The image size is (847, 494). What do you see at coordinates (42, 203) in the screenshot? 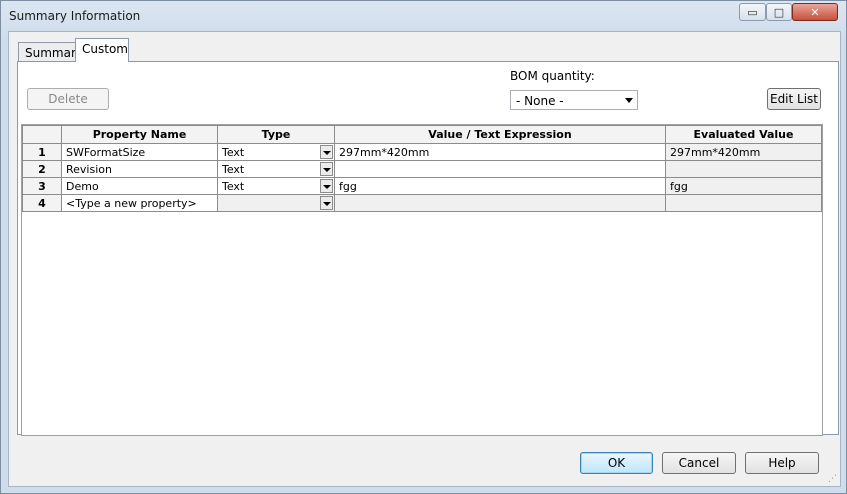
I see `row-number: 4` at bounding box center [42, 203].